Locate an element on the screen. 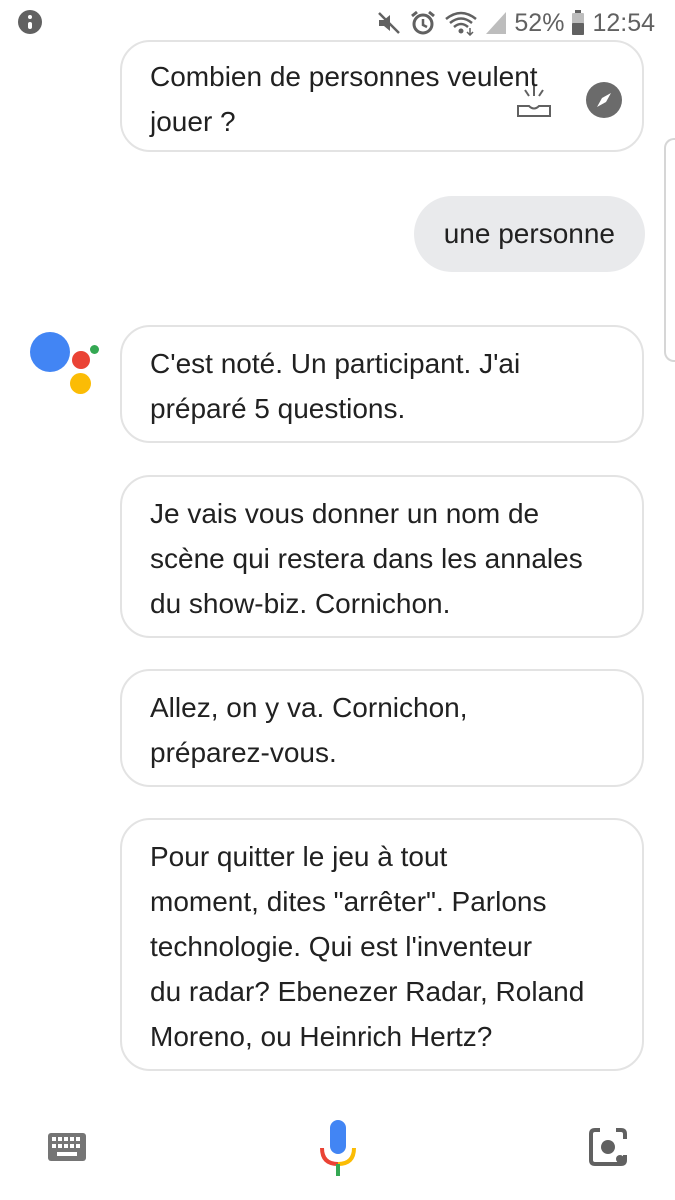  compass-icon is located at coordinates (604, 100).